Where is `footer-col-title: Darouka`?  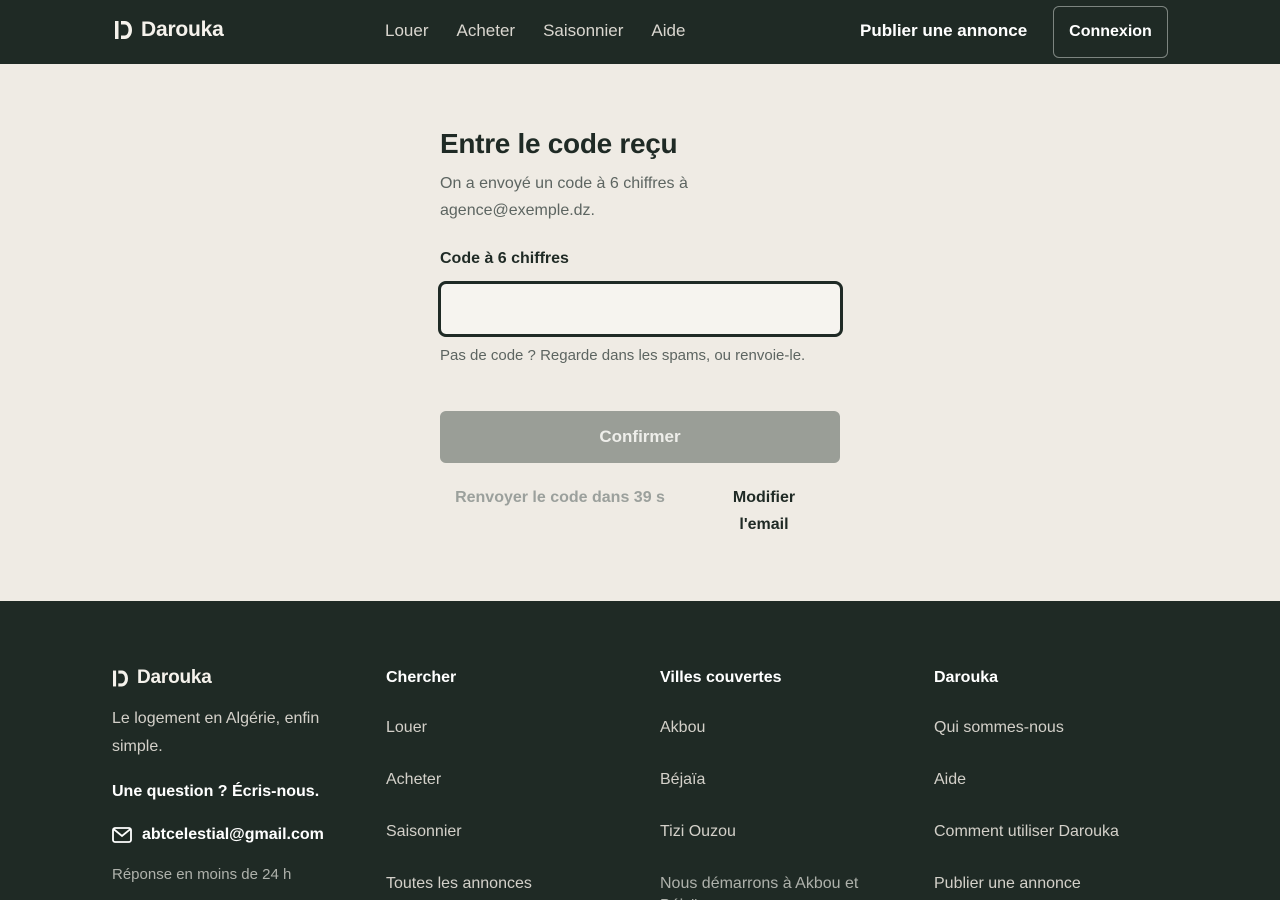 footer-col-title: Darouka is located at coordinates (966, 677).